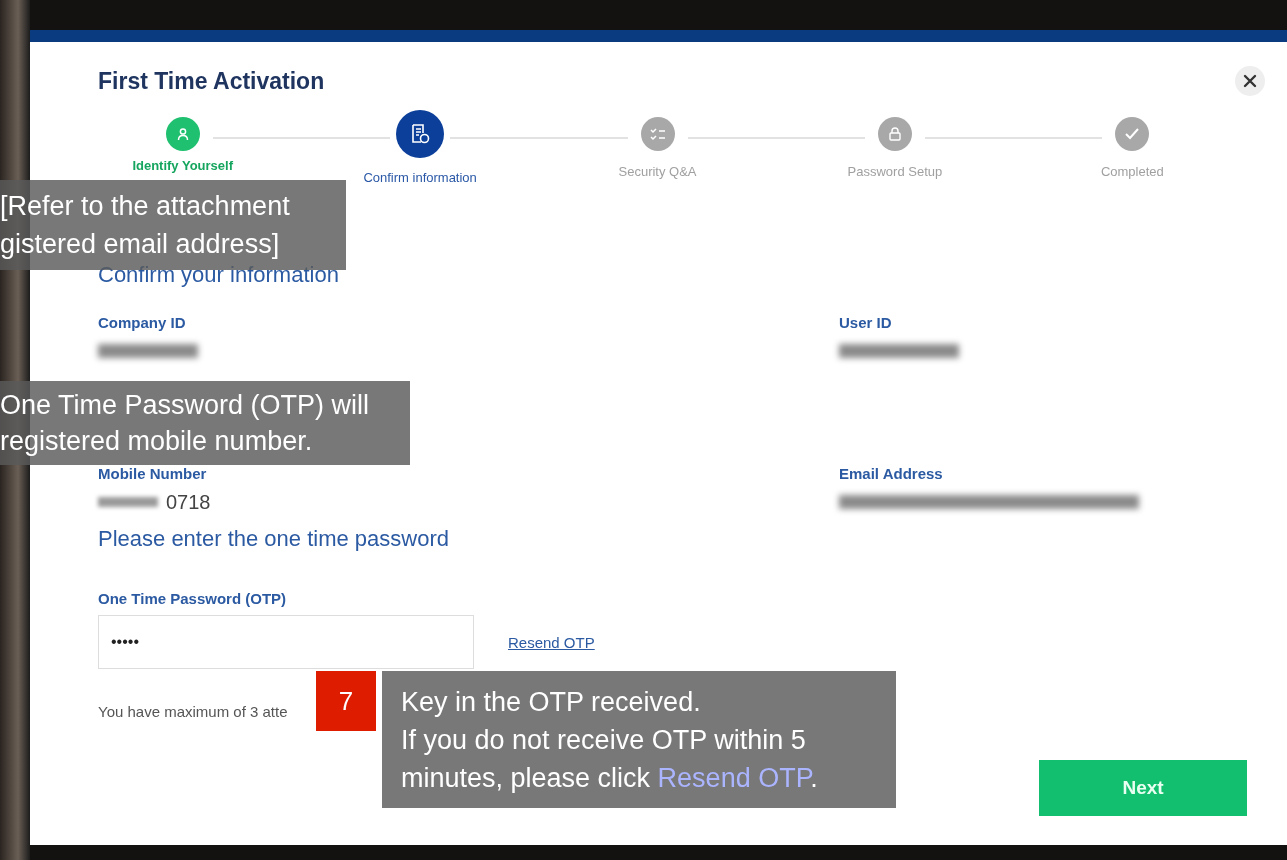 This screenshot has width=1287, height=860. What do you see at coordinates (420, 177) in the screenshot?
I see `step-label: Confirm information` at bounding box center [420, 177].